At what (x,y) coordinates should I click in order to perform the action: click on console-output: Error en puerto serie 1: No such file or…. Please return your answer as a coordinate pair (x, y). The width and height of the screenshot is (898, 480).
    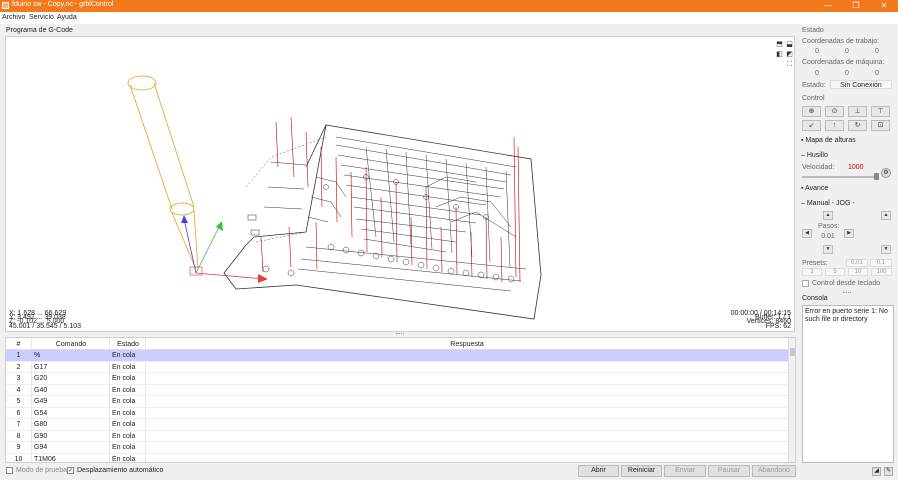
    Looking at the image, I should click on (848, 384).